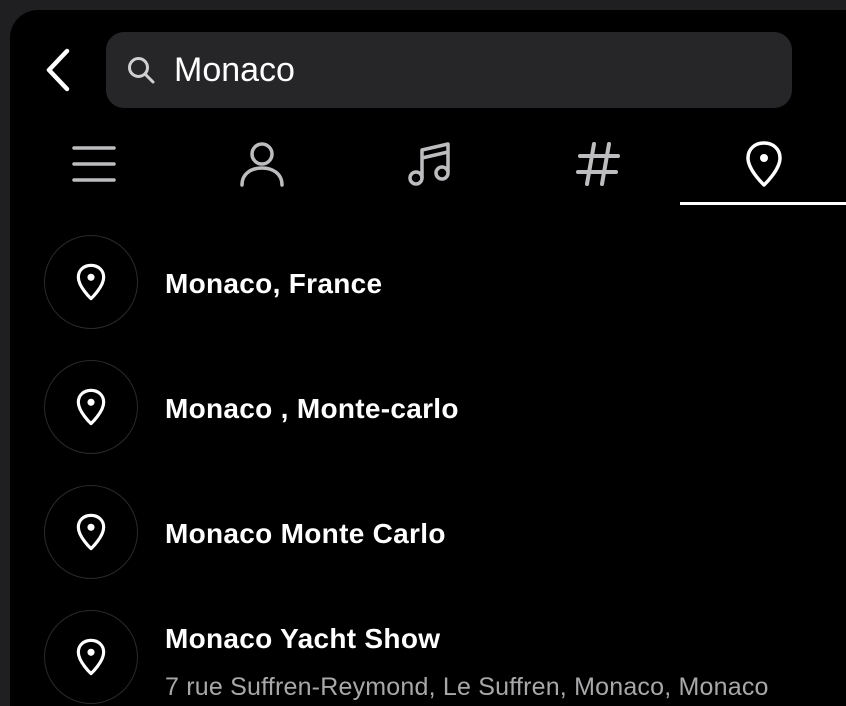 The image size is (846, 706). I want to click on search-bar, so click(449, 70).